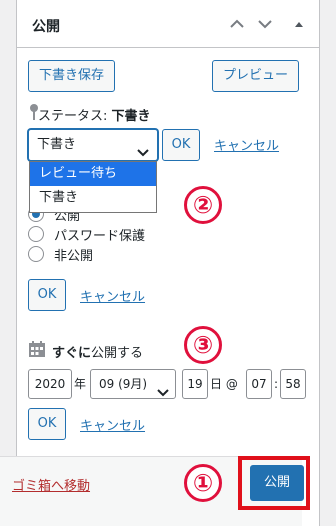  Describe the element at coordinates (131, 116) in the screenshot. I see `status-value: 下書き` at that location.